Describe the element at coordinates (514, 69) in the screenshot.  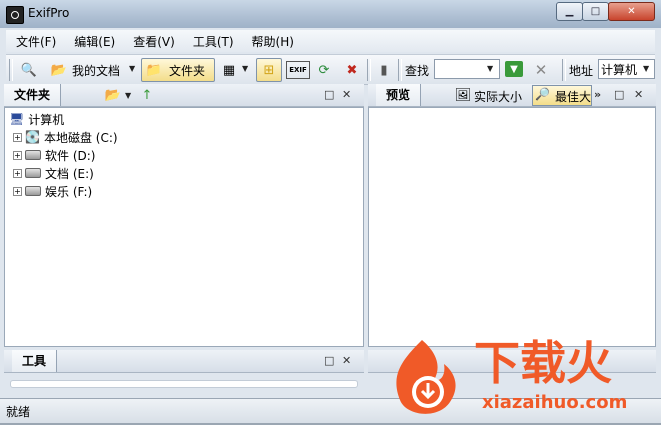
I see `filter-icon: ▼` at that location.